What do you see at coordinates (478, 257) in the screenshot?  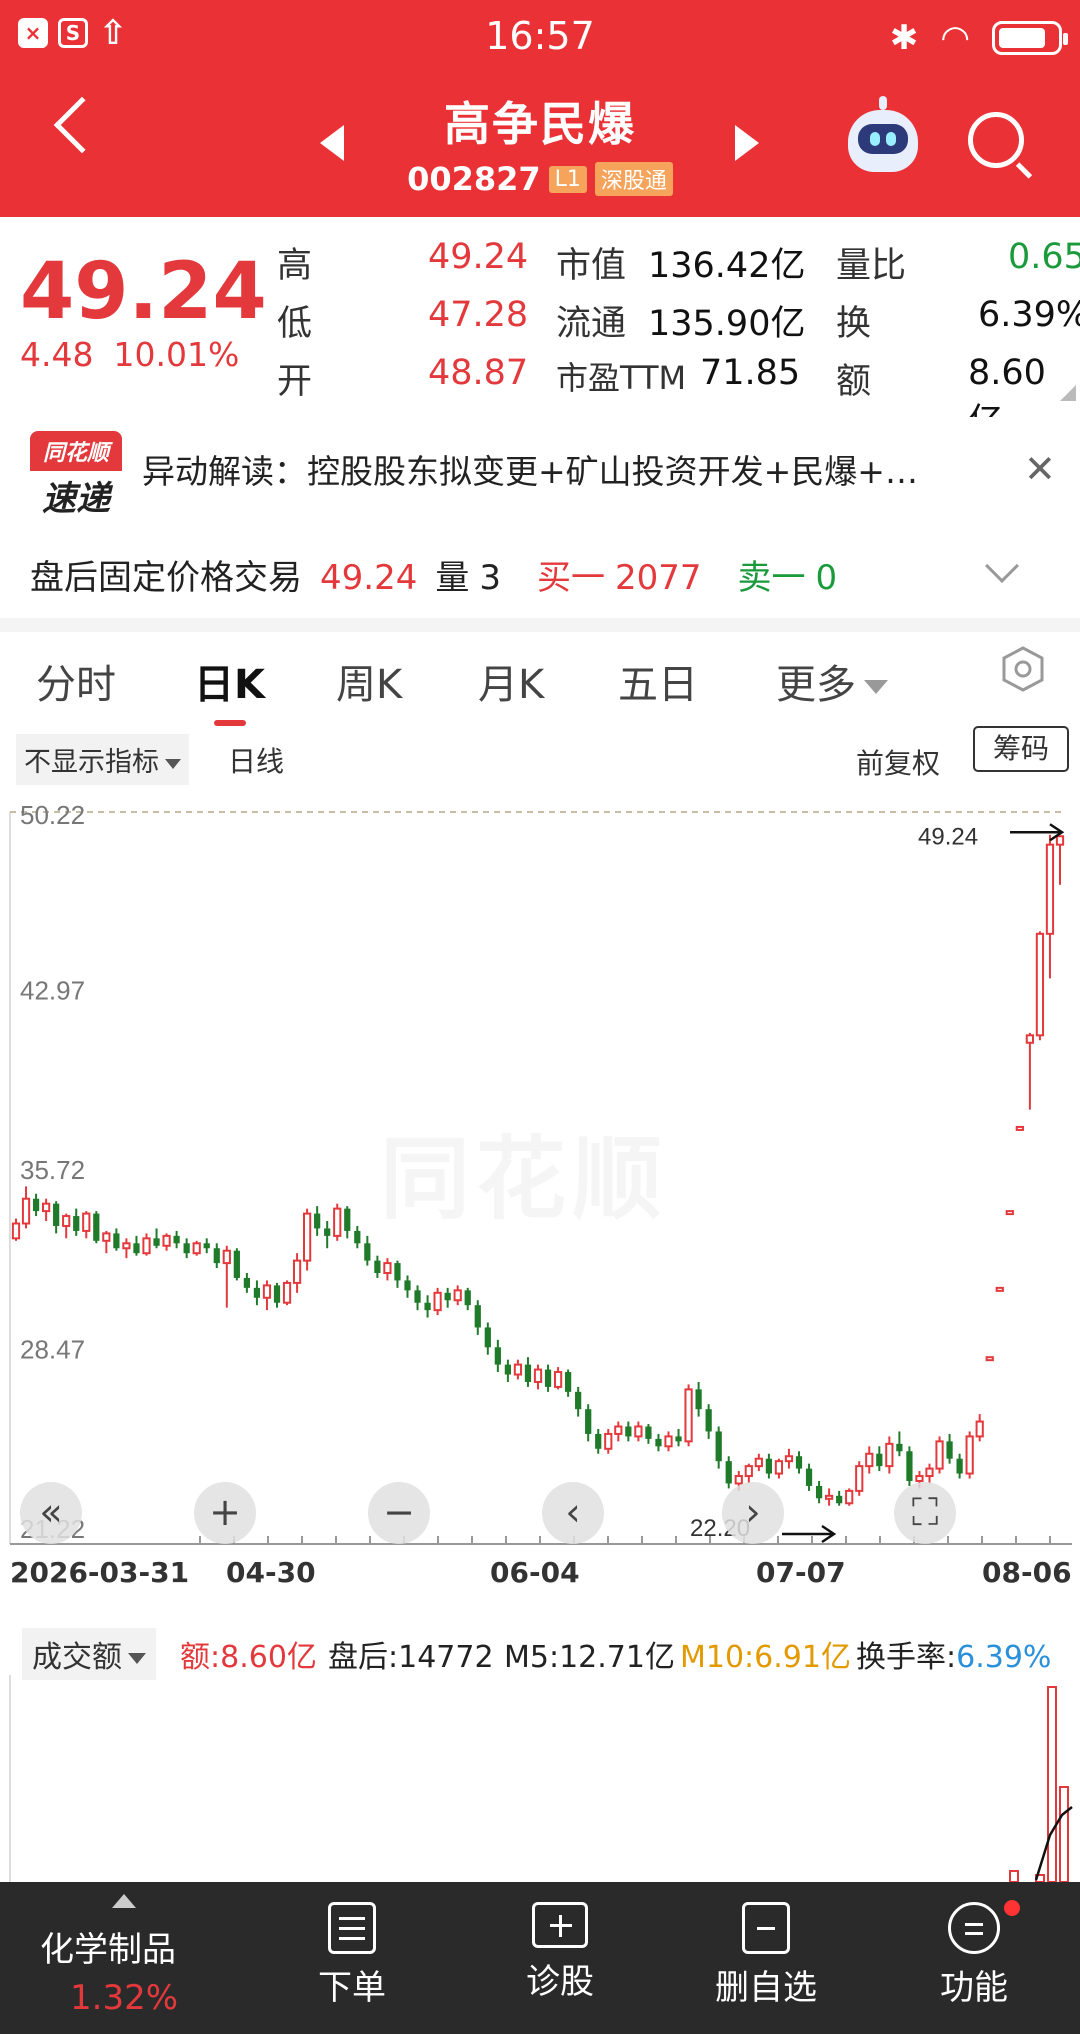 I see `high-value: 49.24` at bounding box center [478, 257].